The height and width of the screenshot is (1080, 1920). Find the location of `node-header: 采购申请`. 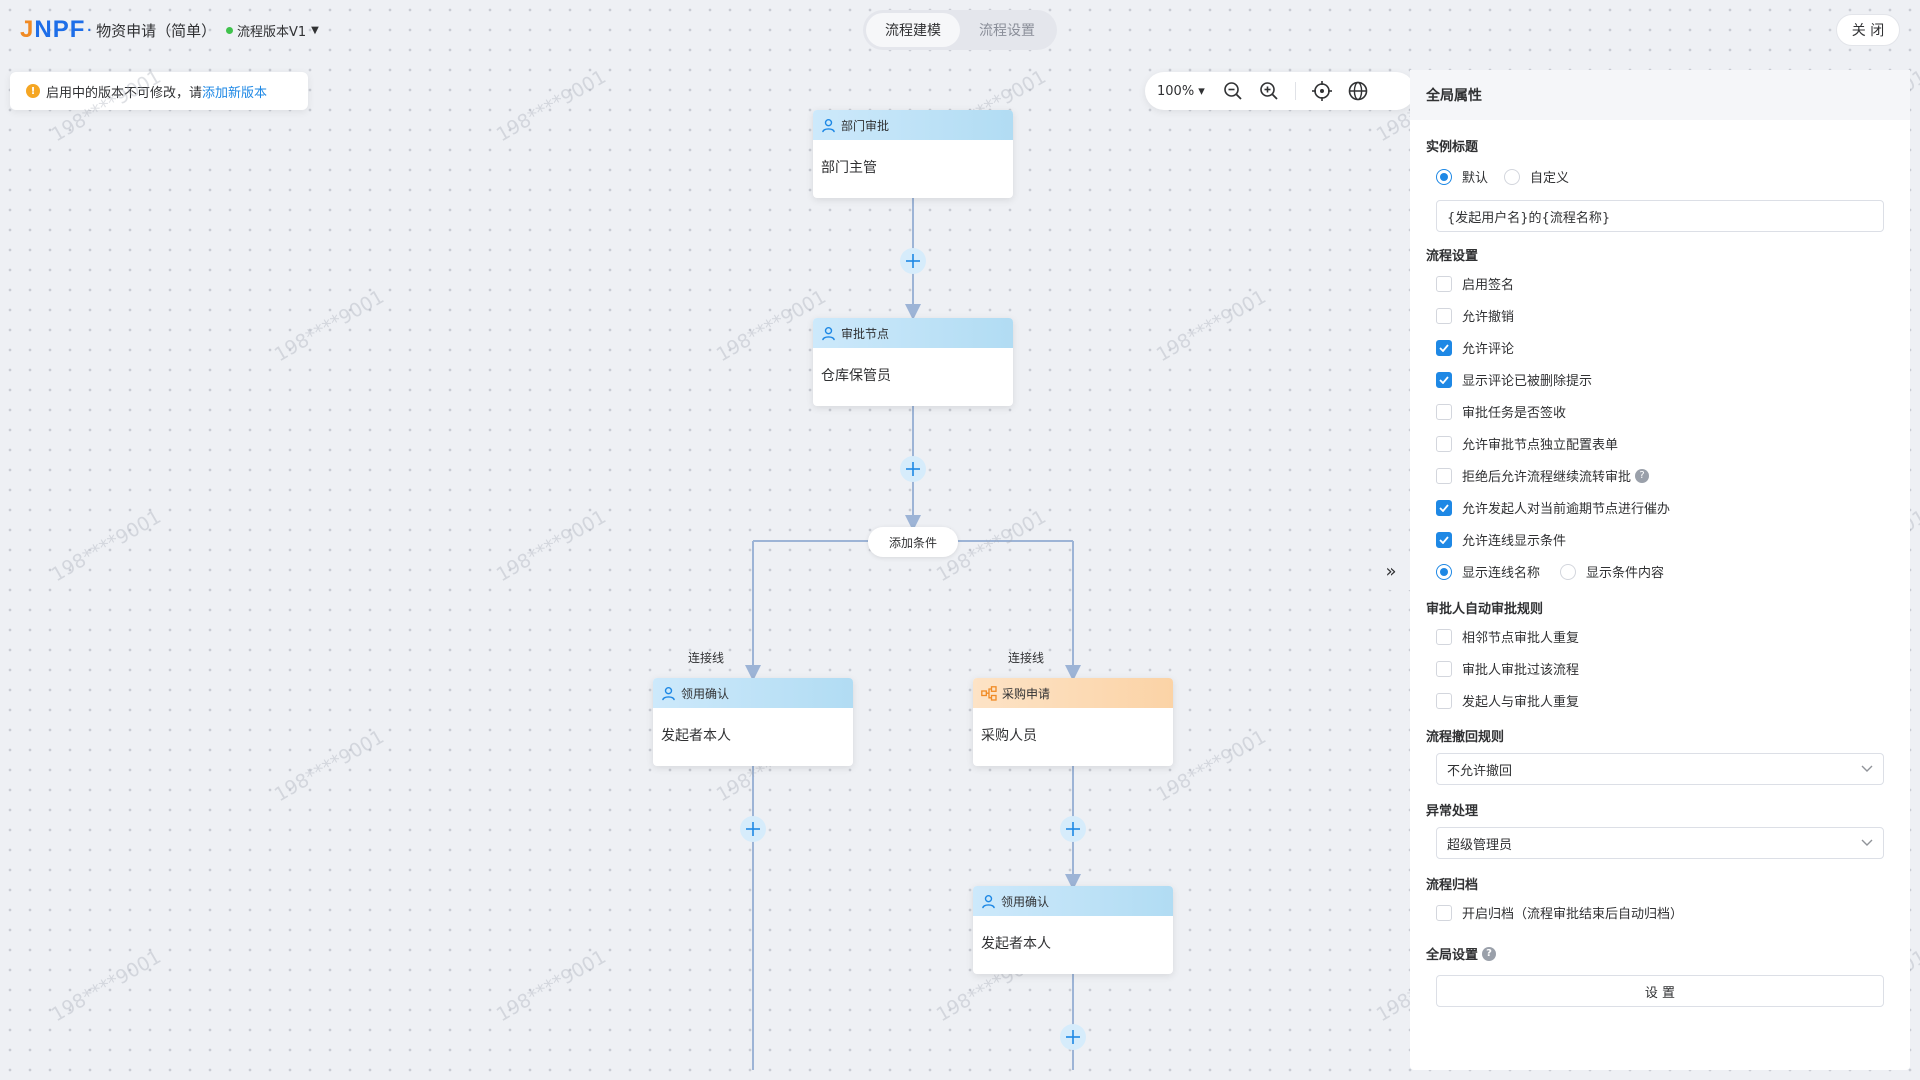

node-header: 采购申请 is located at coordinates (1073, 693).